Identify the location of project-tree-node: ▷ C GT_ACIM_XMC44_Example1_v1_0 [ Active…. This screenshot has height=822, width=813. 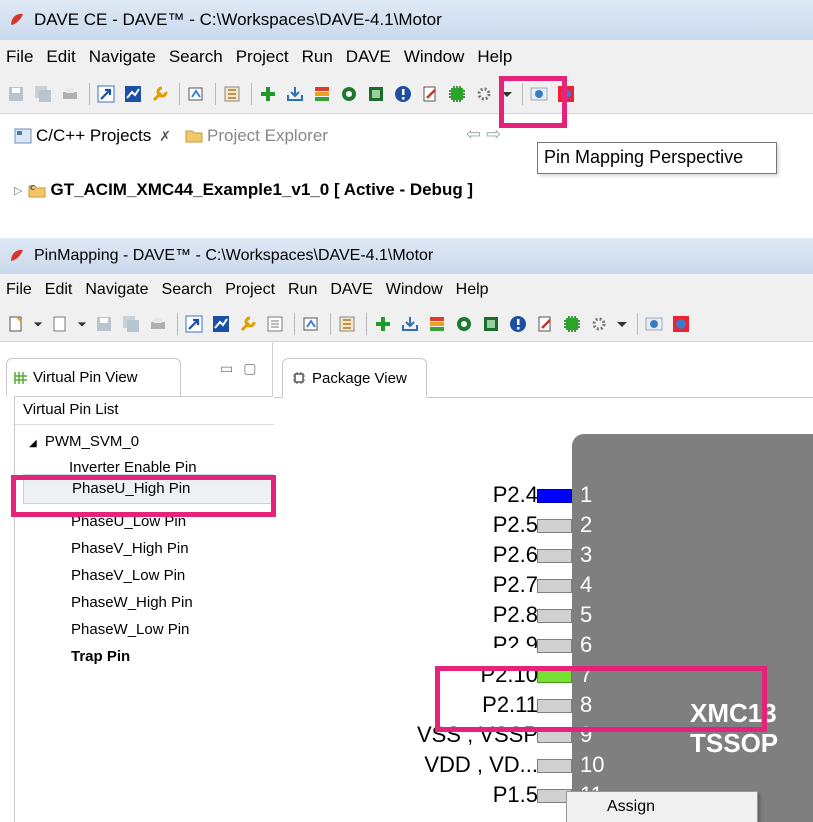
(243, 190).